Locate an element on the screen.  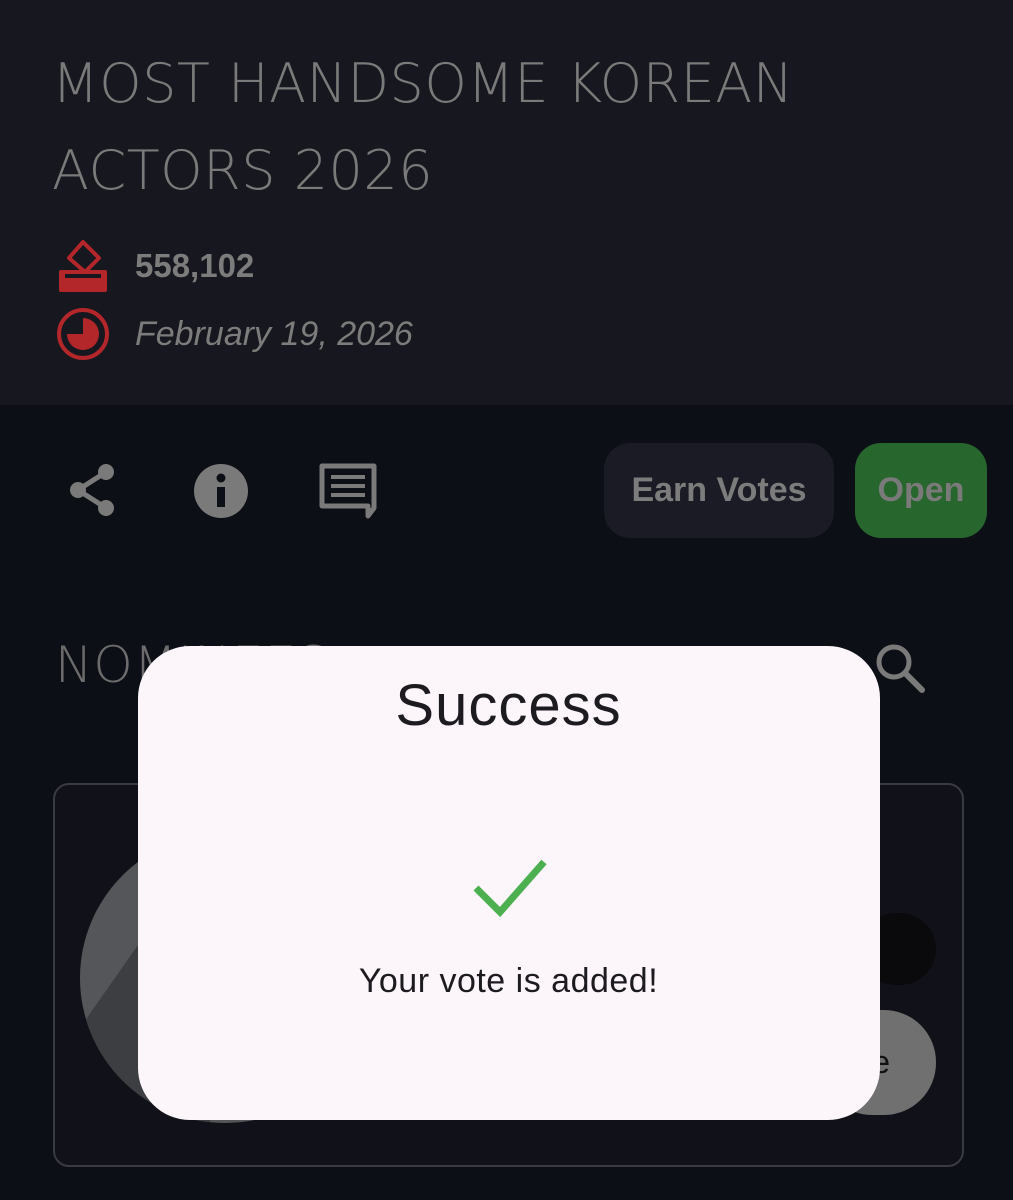
clock-icon is located at coordinates (83, 334).